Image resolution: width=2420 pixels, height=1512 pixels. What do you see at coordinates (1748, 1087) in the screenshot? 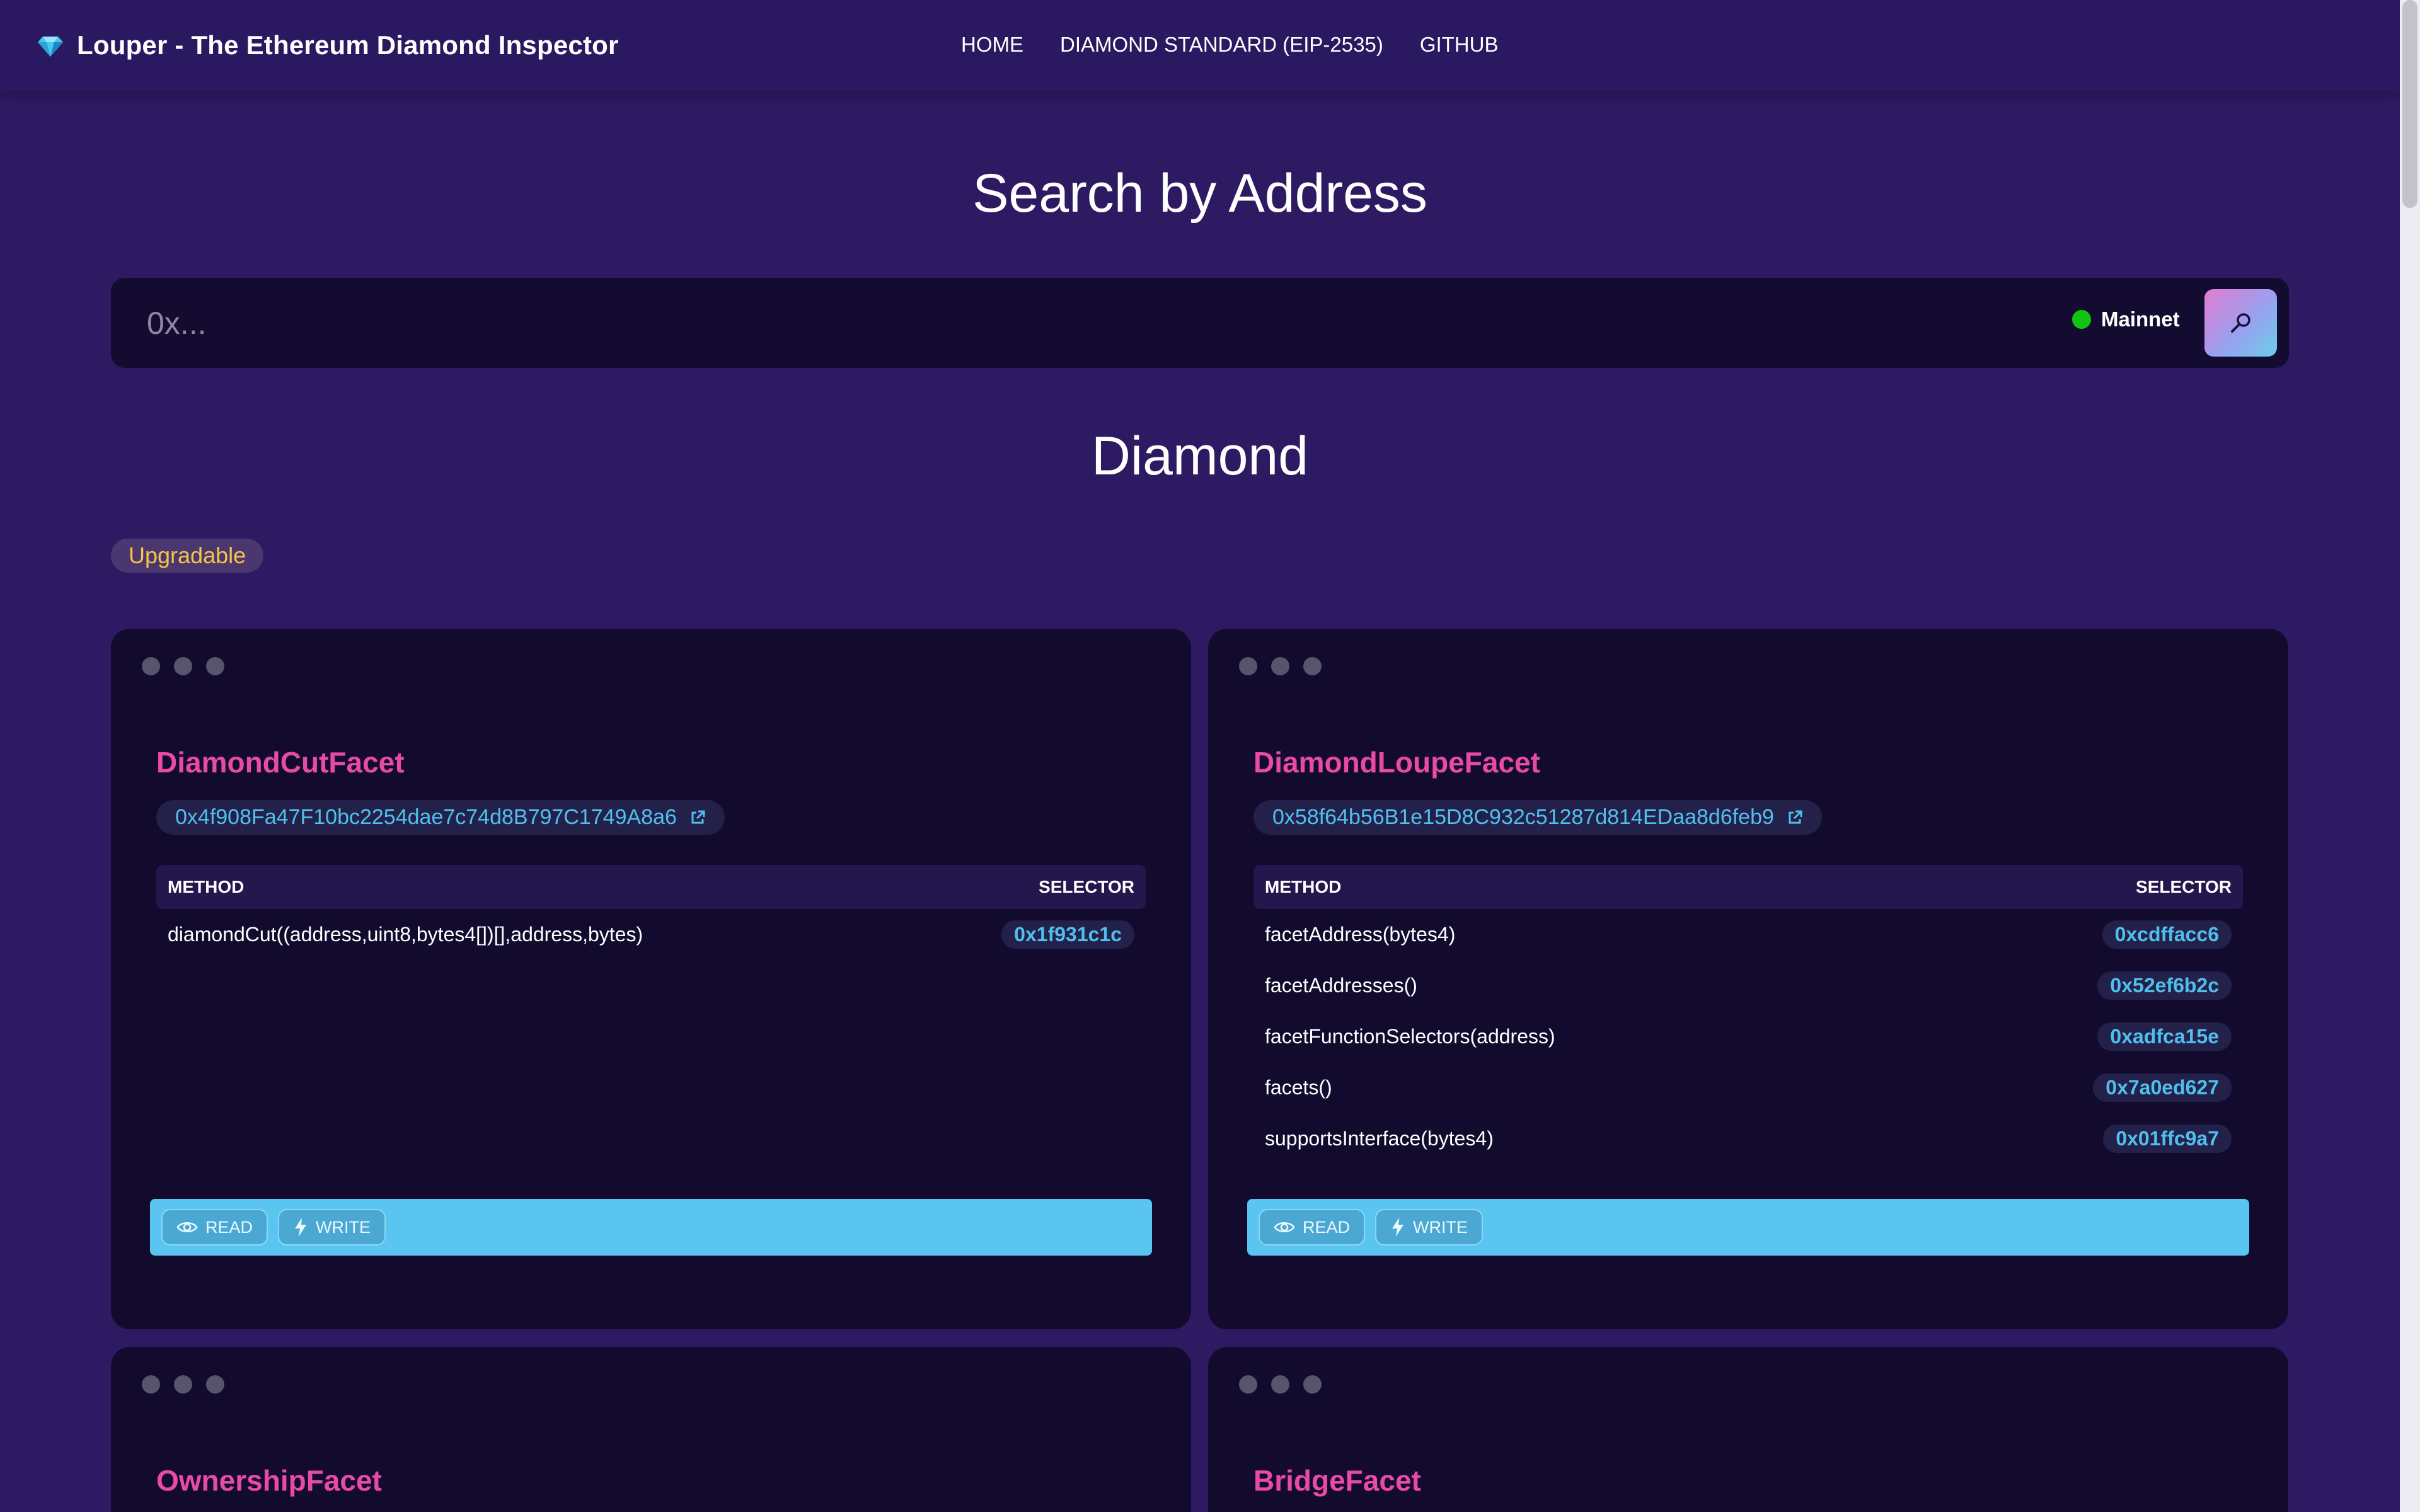
I see `table-row: facets() 0x7a0ed627` at bounding box center [1748, 1087].